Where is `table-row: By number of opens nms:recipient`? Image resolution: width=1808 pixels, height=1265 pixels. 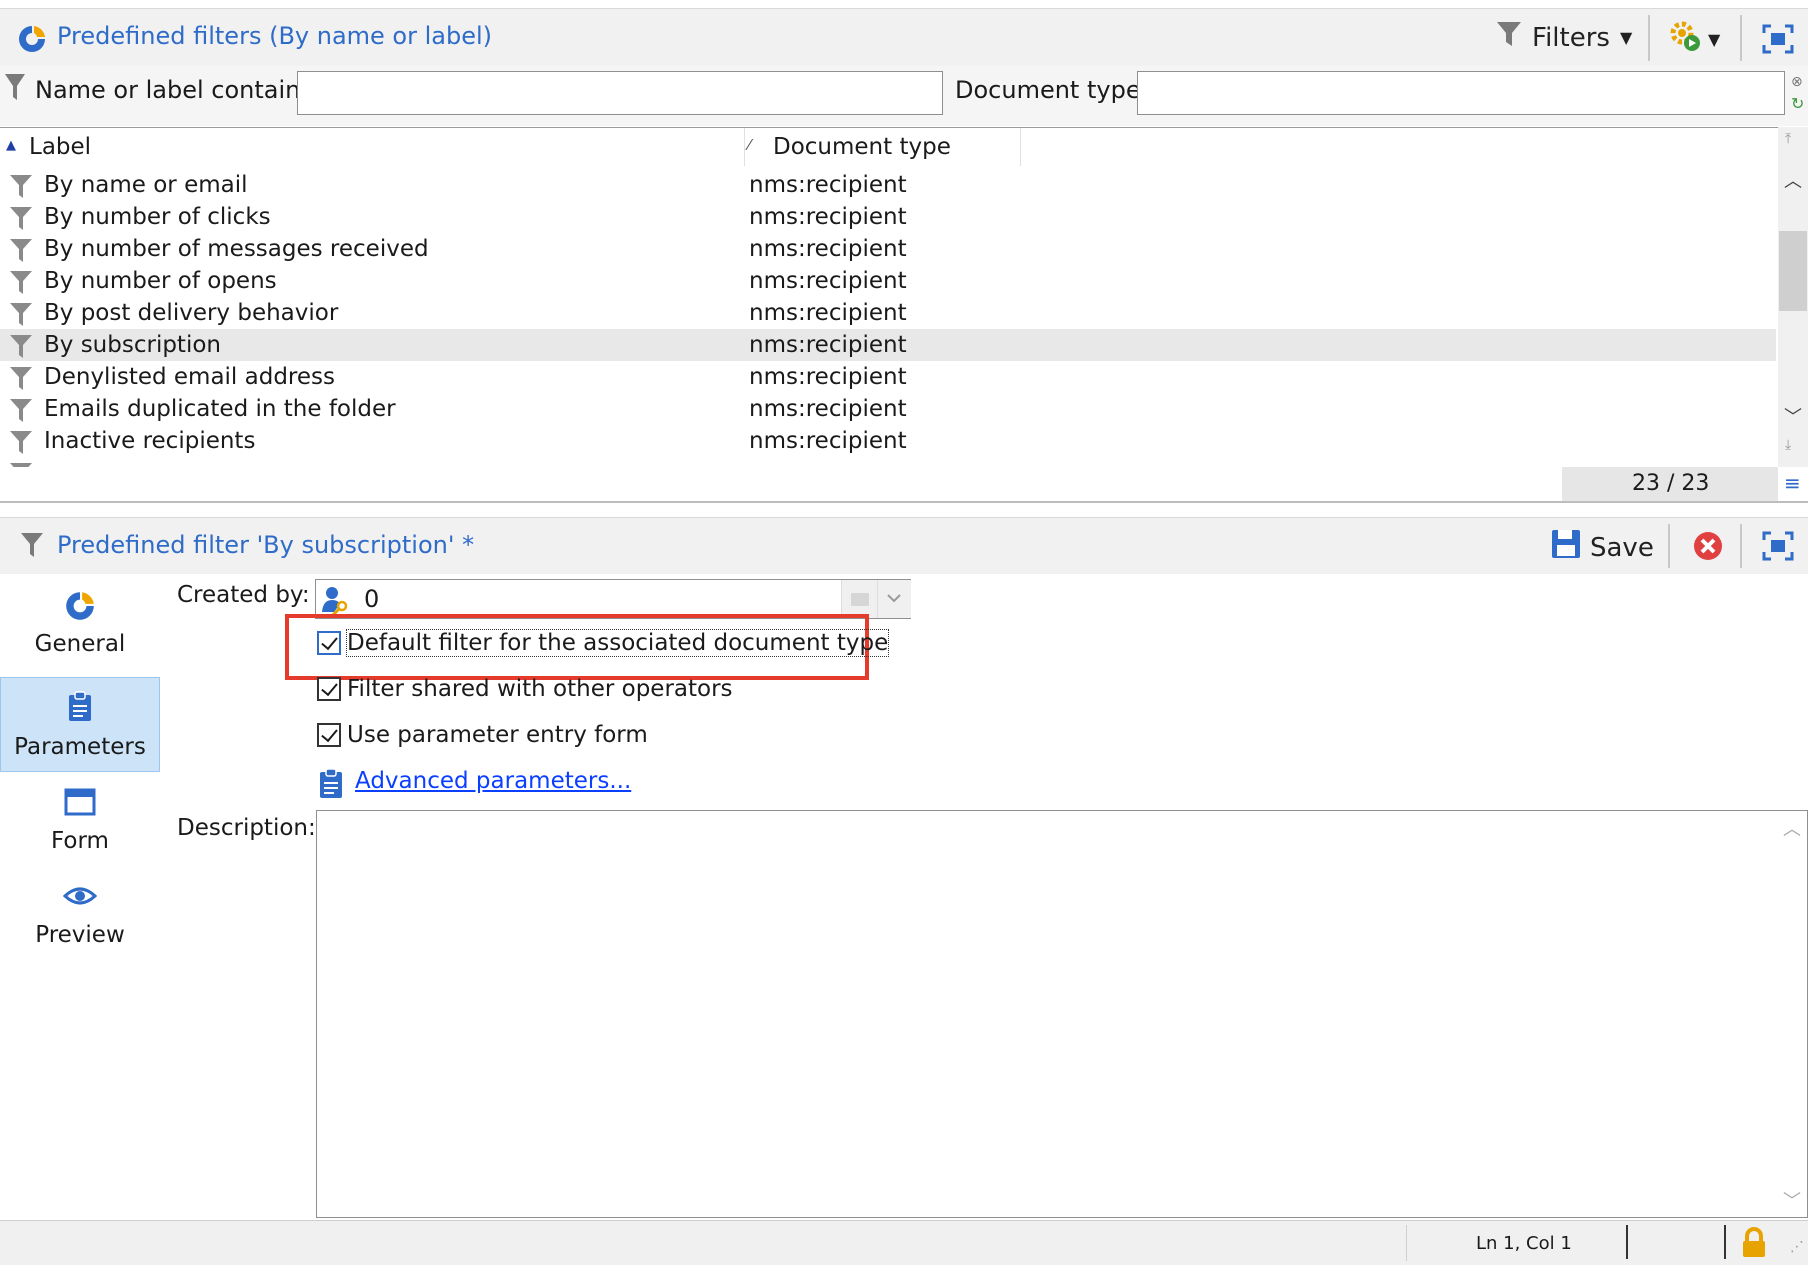 table-row: By number of opens nms:recipient is located at coordinates (888, 281).